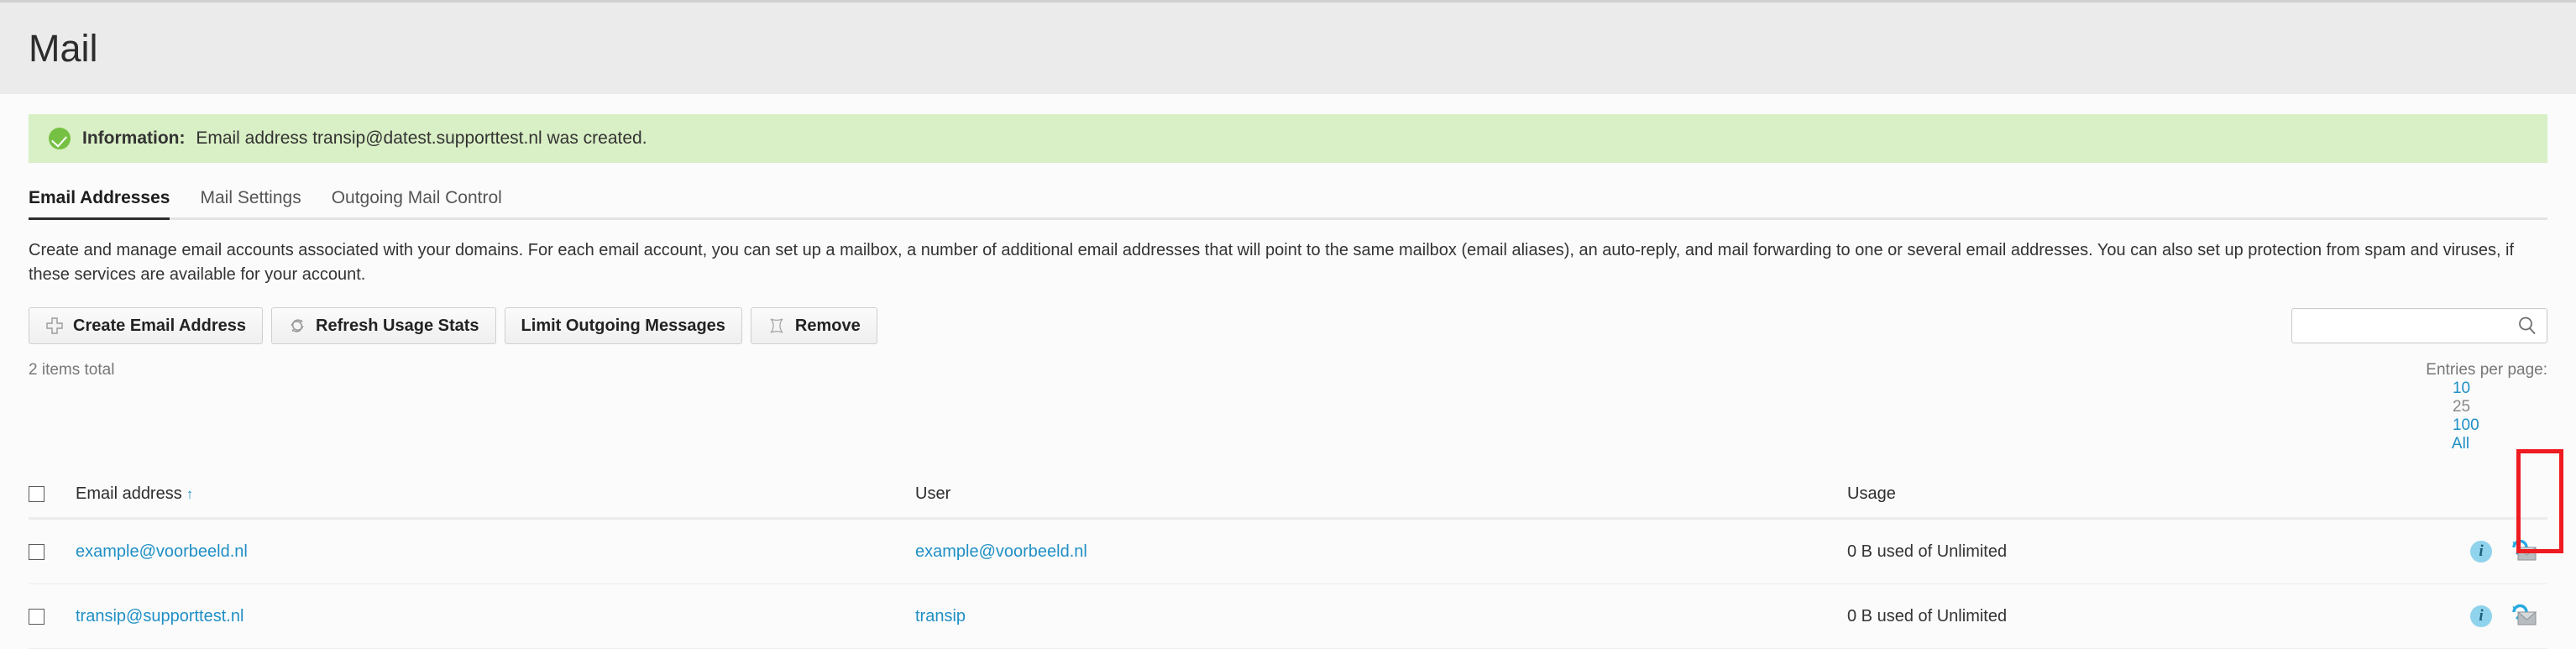  Describe the element at coordinates (941, 616) in the screenshot. I see `user-link: transip` at that location.